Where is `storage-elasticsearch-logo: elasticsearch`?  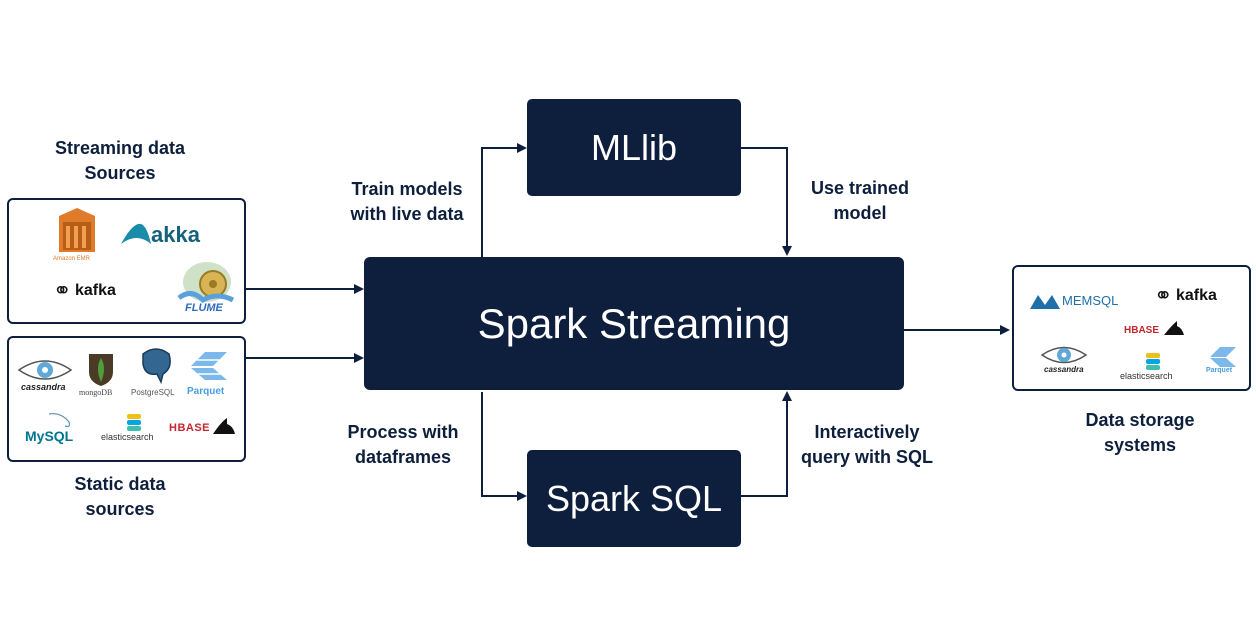 storage-elasticsearch-logo: elasticsearch is located at coordinates (1153, 367).